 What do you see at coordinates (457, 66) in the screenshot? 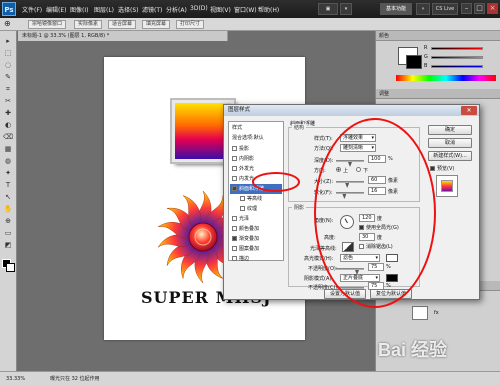
I see `blue-slider` at bounding box center [457, 66].